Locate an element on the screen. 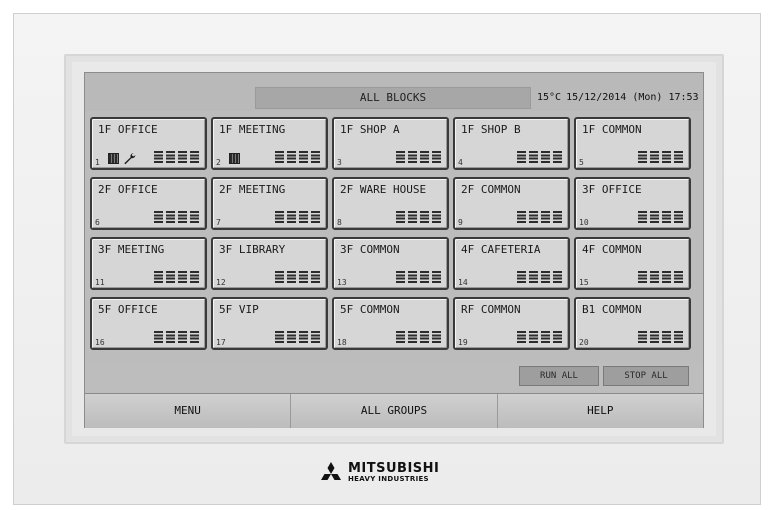 This screenshot has width=769, height=510. block-number: 17 is located at coordinates (221, 342).